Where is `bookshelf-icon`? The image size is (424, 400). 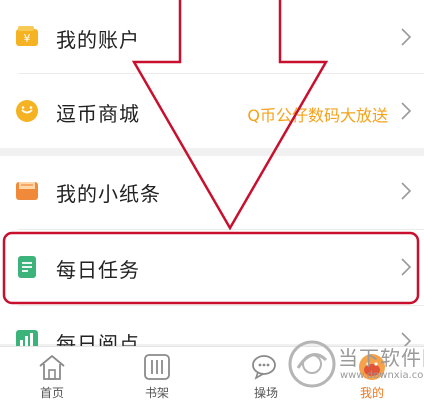 bookshelf-icon is located at coordinates (157, 367).